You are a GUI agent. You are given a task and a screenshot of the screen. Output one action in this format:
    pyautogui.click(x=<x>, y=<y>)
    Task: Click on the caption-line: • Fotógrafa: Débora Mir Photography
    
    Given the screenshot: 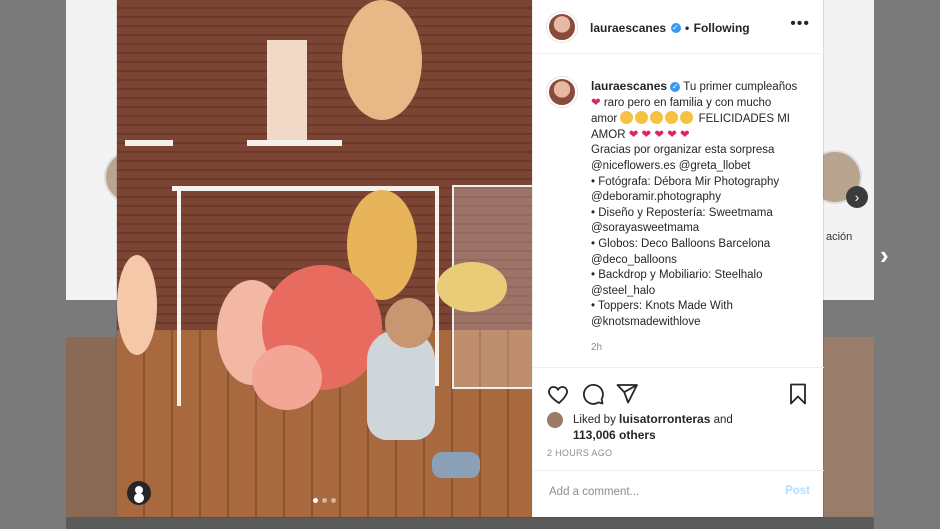 What is the action you would take?
    pyautogui.click(x=685, y=181)
    